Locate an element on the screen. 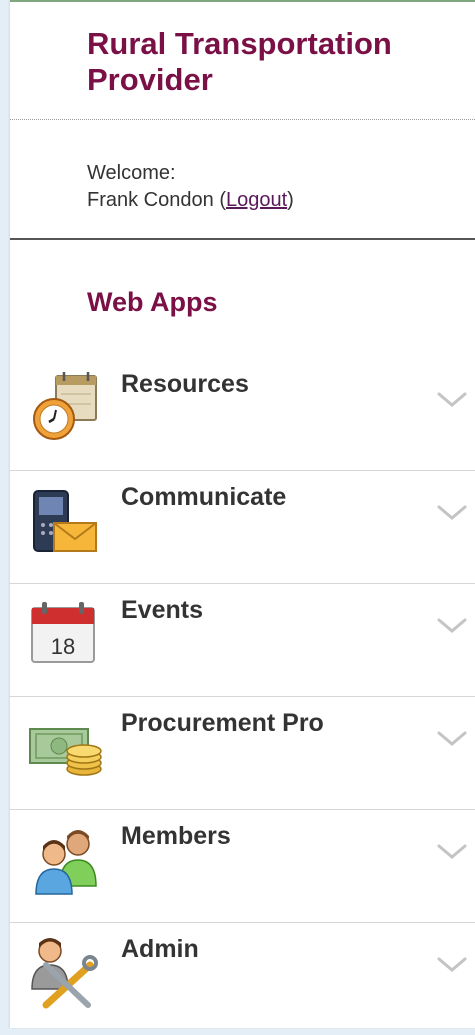  calendar-day: 18 is located at coordinates (63, 646).